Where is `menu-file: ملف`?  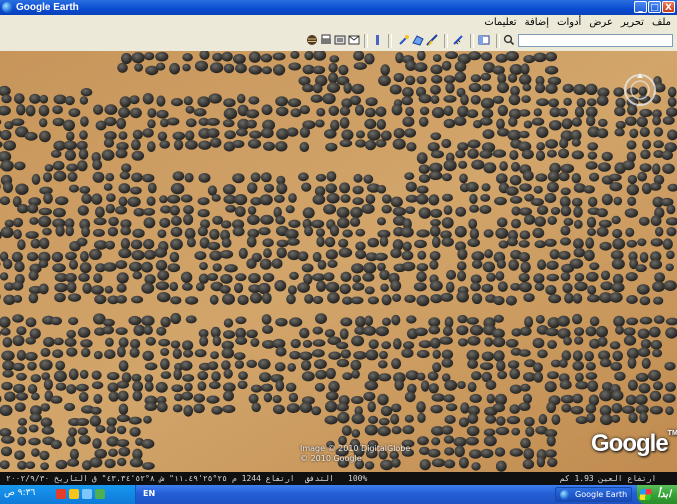
menu-file: ملف is located at coordinates (661, 23).